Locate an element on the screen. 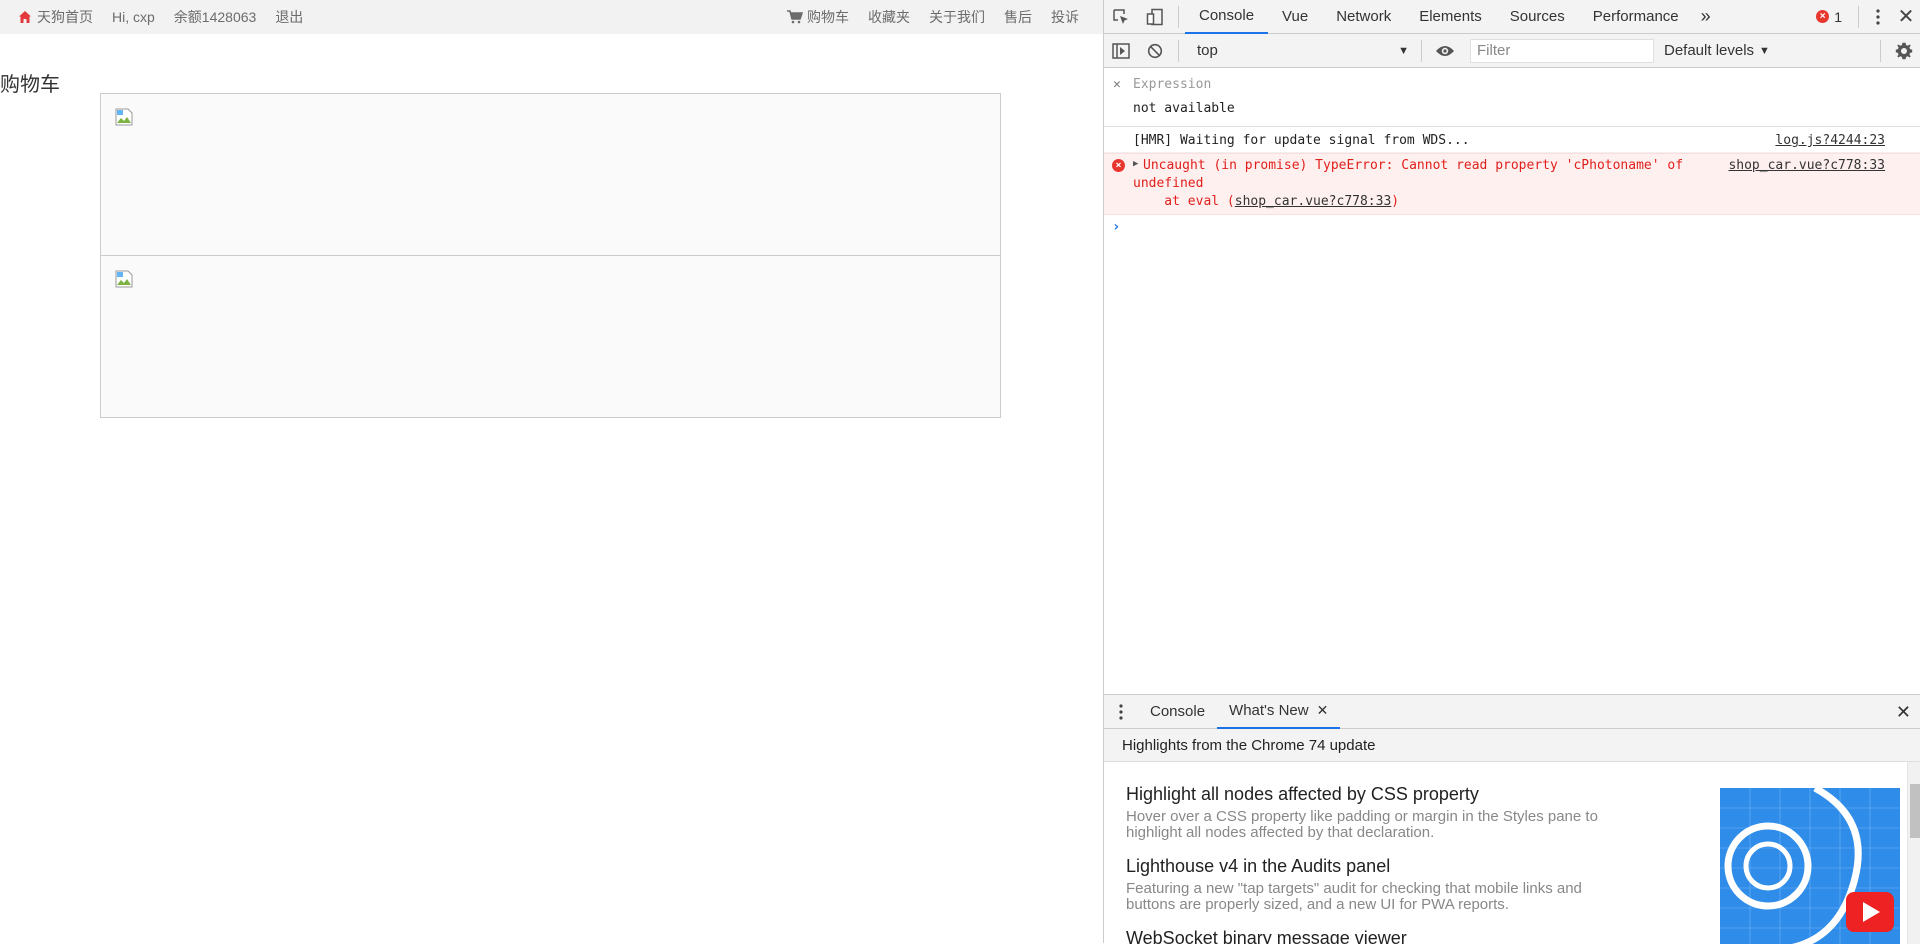 The width and height of the screenshot is (1920, 944). gear-icon is located at coordinates (1904, 50).